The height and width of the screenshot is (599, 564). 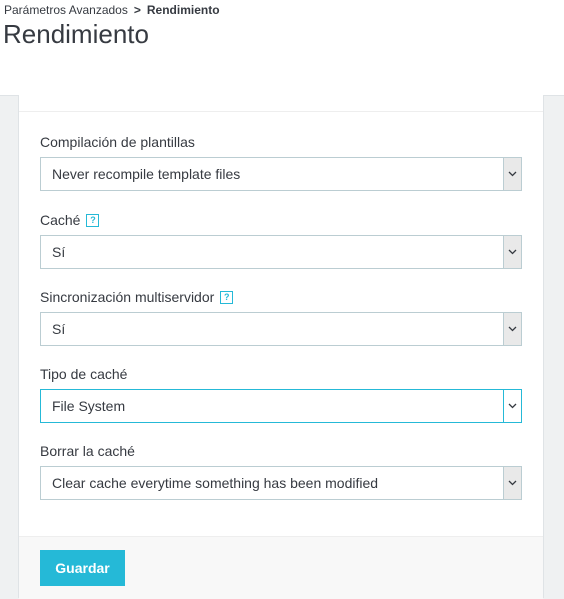 I want to click on template-compilation-value: Never recompile template files, so click(x=146, y=174).